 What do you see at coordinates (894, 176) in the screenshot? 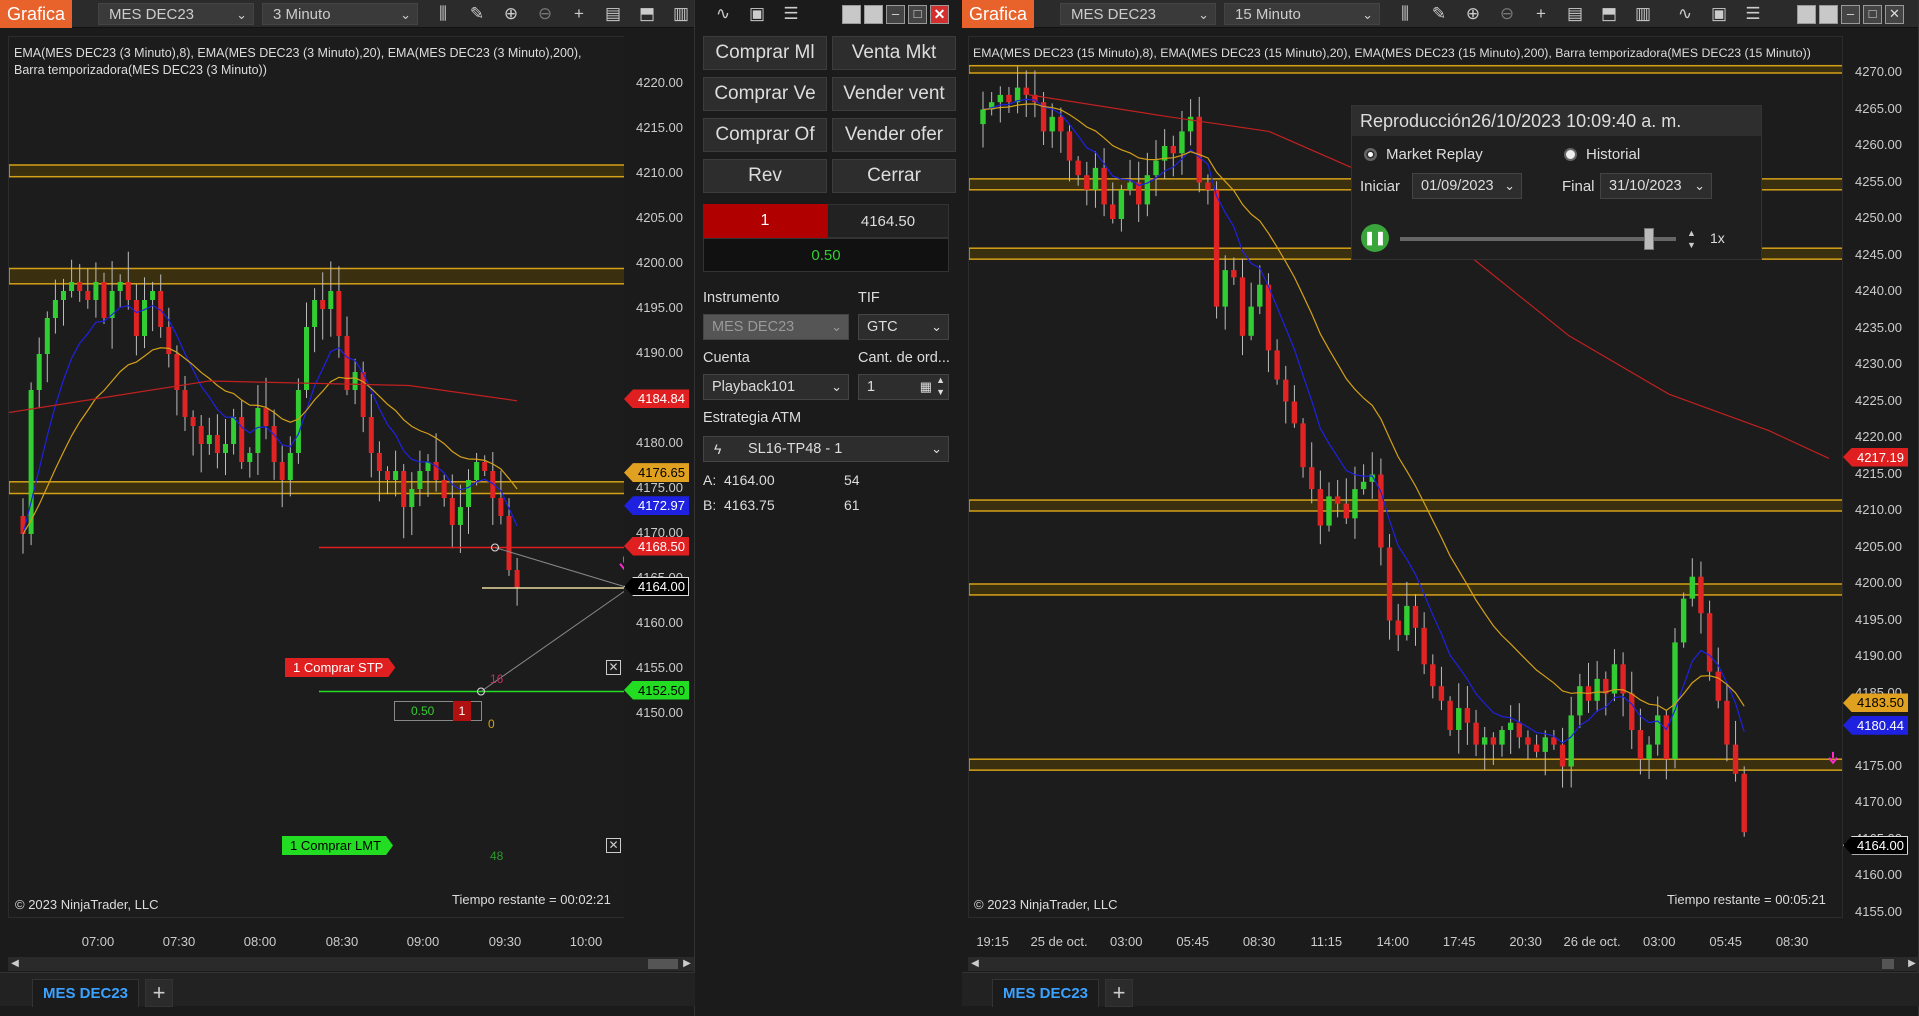
I see `close-position-button: Cerrar` at bounding box center [894, 176].